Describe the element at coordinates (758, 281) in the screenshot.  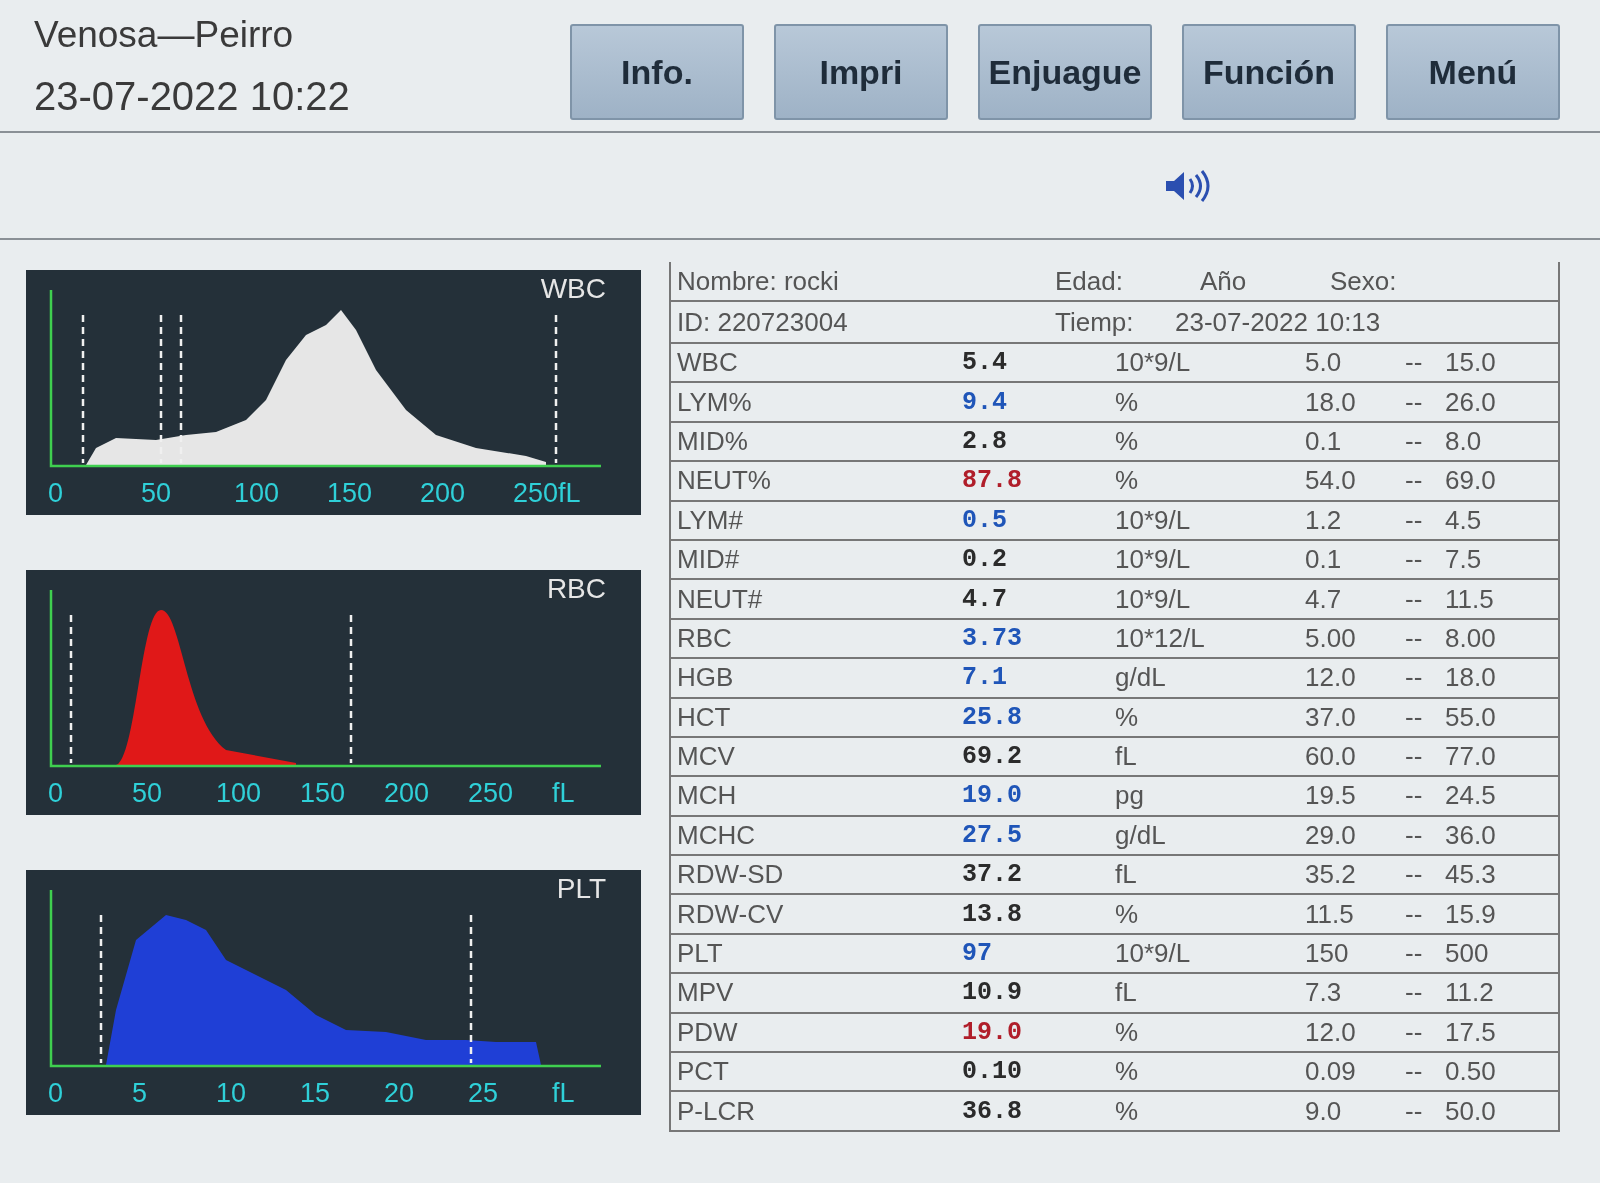
I see `patient-name: Nombre: rocki` at that location.